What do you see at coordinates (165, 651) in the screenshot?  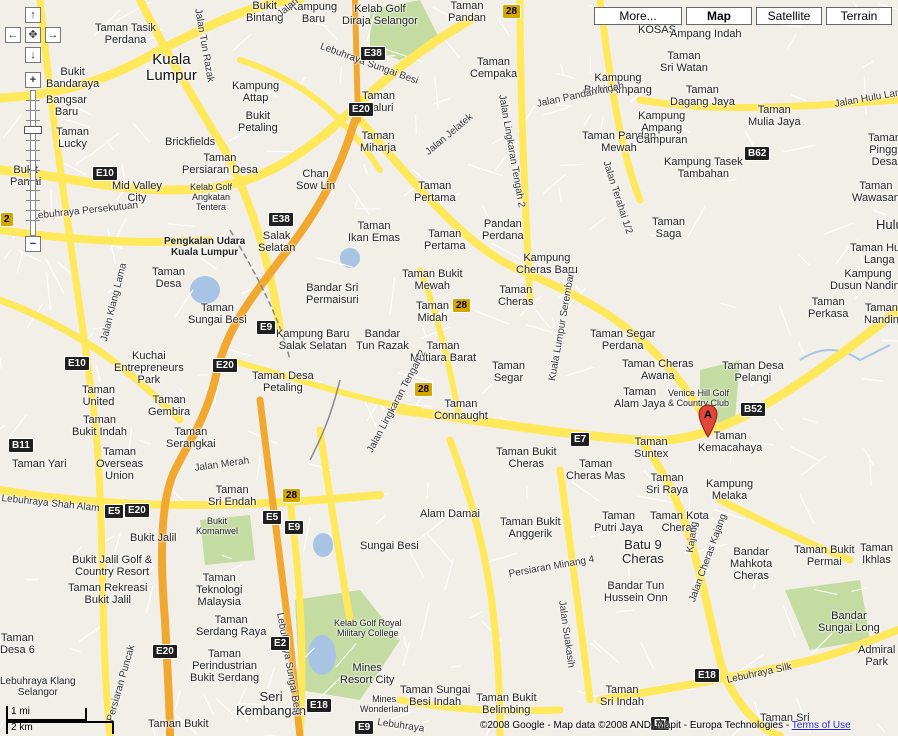 I see `shield-e20-d: E20` at bounding box center [165, 651].